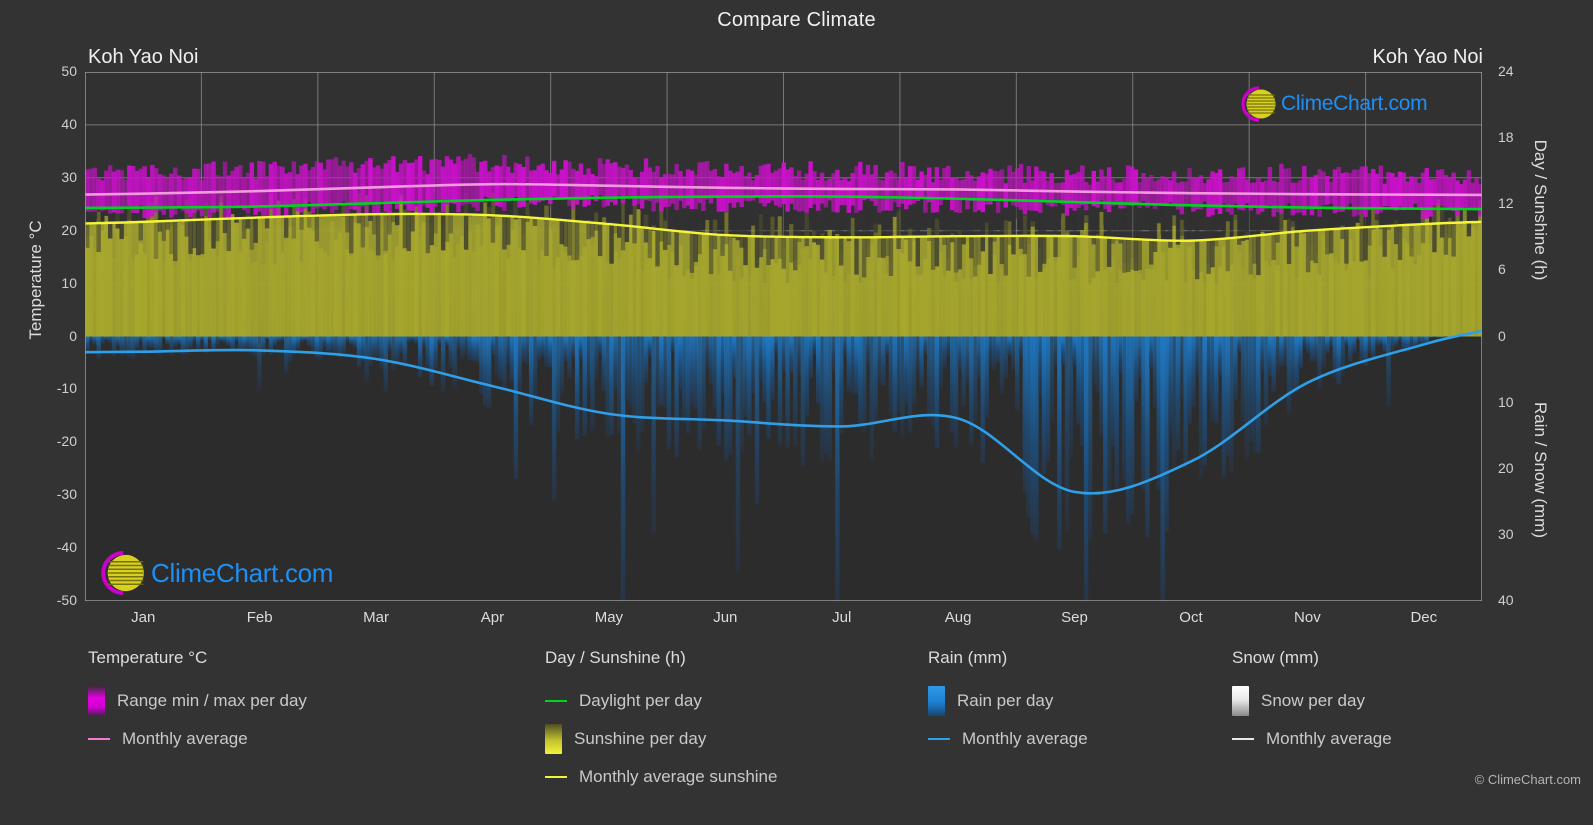  I want to click on y-tick--40: -40, so click(66, 547).